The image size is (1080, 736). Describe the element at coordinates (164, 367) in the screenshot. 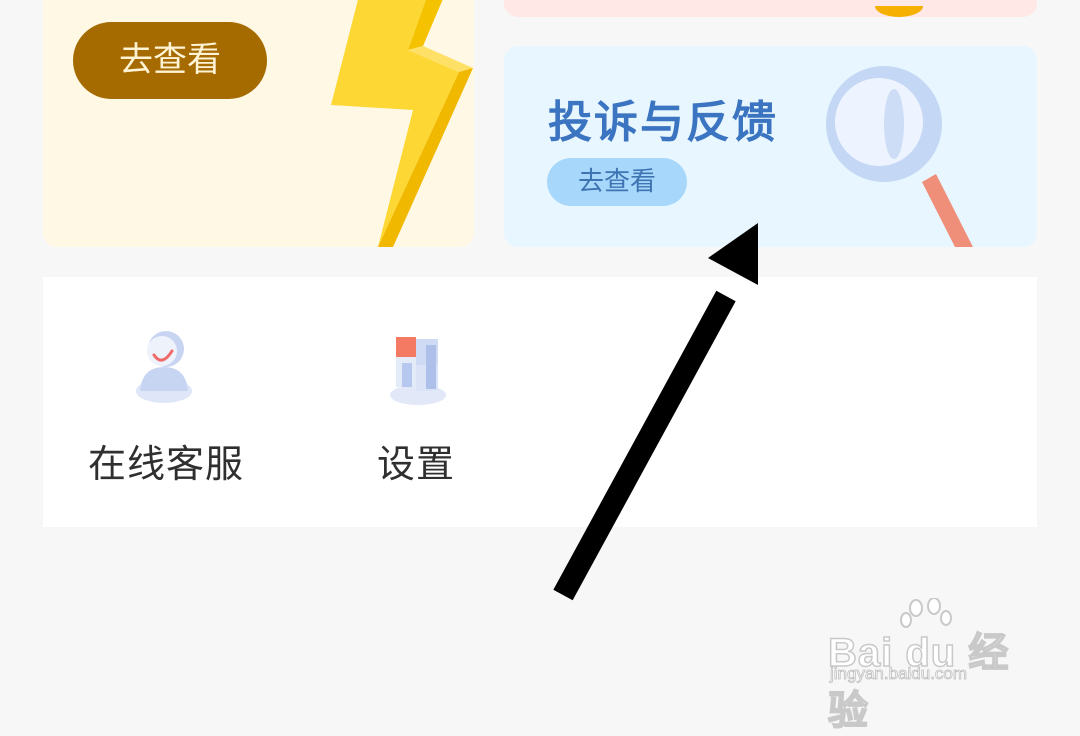

I see `customer-service-icon` at that location.